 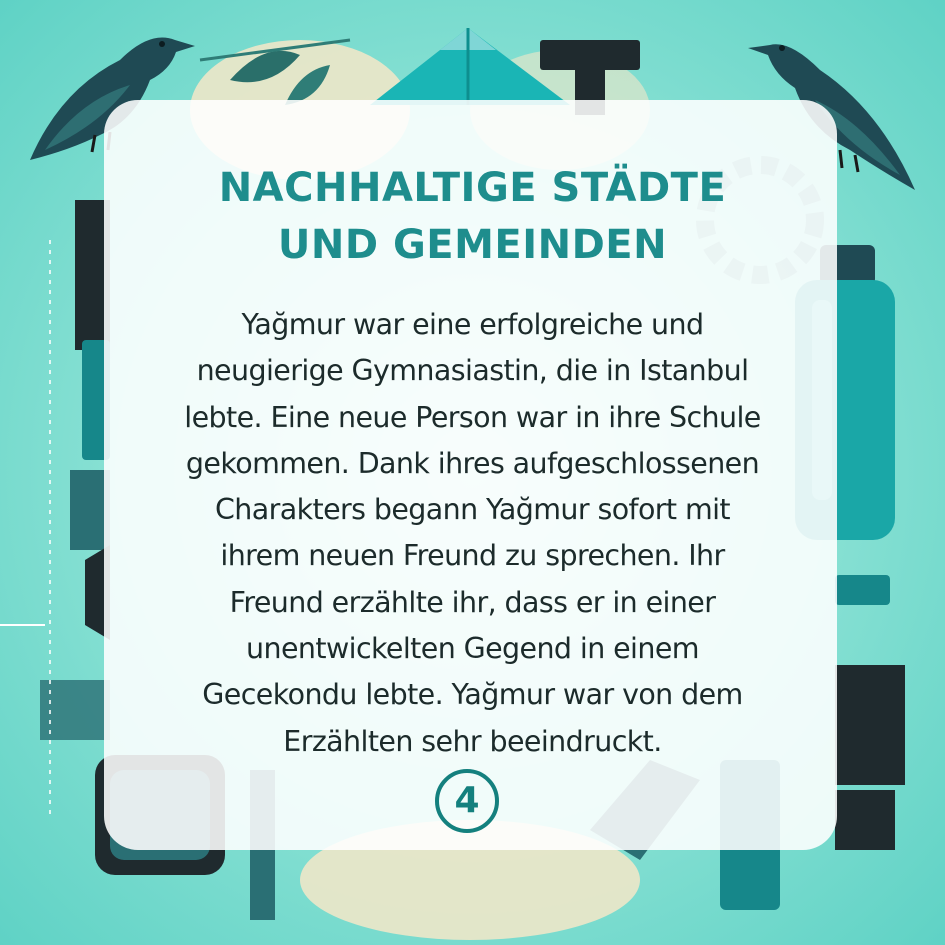 I want to click on page-number: 4, so click(x=467, y=800).